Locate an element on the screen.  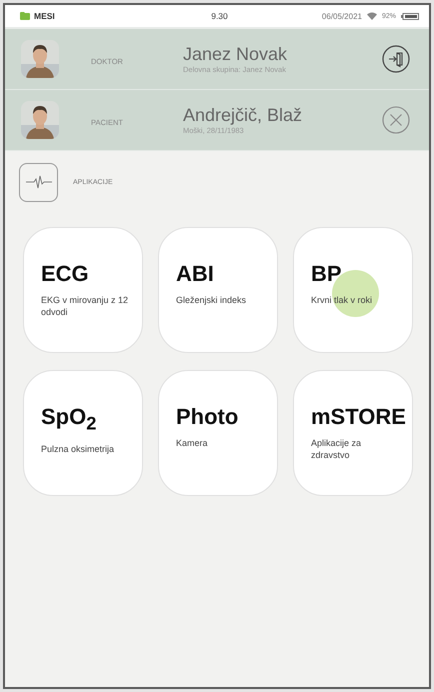
tile-title: Photo is located at coordinates (208, 417).